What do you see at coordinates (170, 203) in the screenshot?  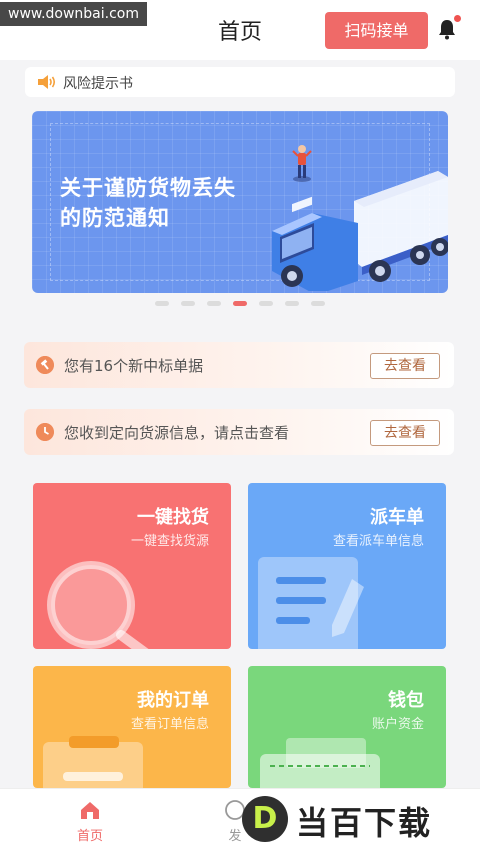 I see `banner-headline: 关于谨防货物丢失 的防范通知` at bounding box center [170, 203].